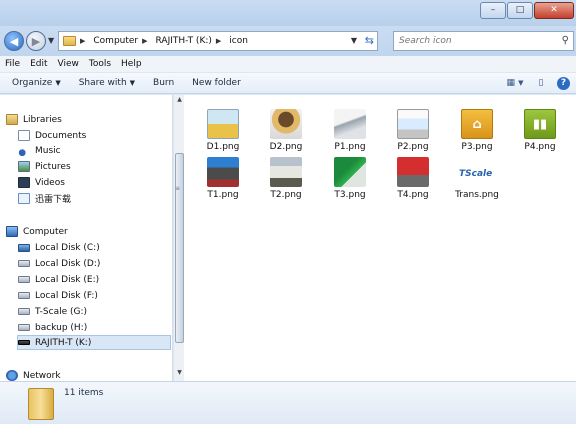  What do you see at coordinates (350, 195) in the screenshot?
I see `file-name: T3.png` at bounding box center [350, 195].